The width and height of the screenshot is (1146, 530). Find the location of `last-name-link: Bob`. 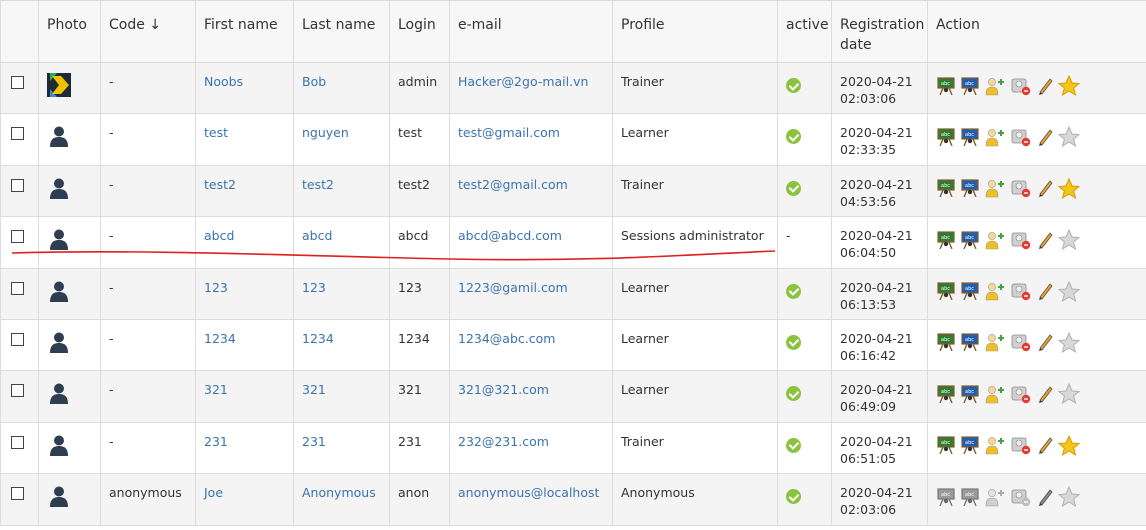

last-name-link: Bob is located at coordinates (314, 81).